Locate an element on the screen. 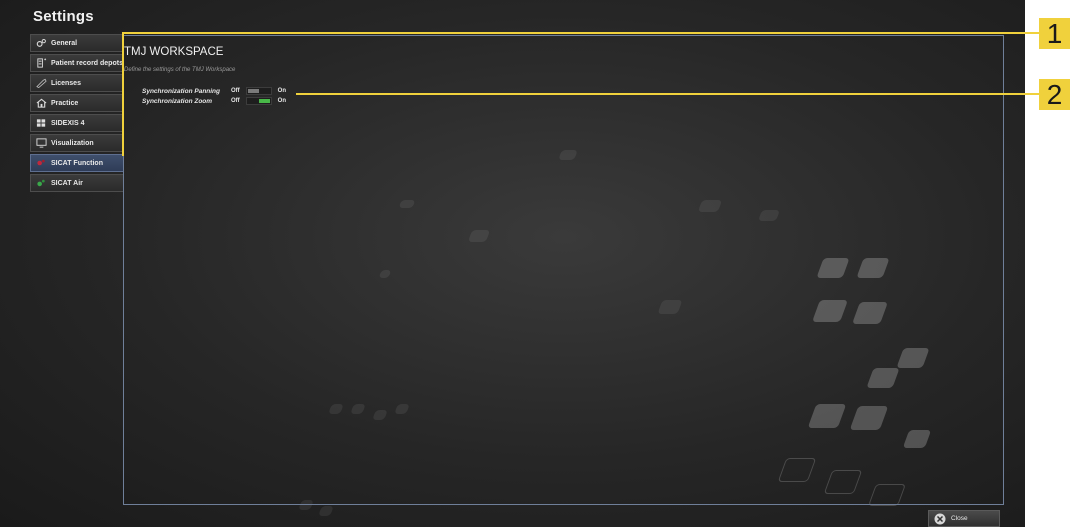 Image resolution: width=1070 pixels, height=527 pixels. key-icon is located at coordinates (41, 83).